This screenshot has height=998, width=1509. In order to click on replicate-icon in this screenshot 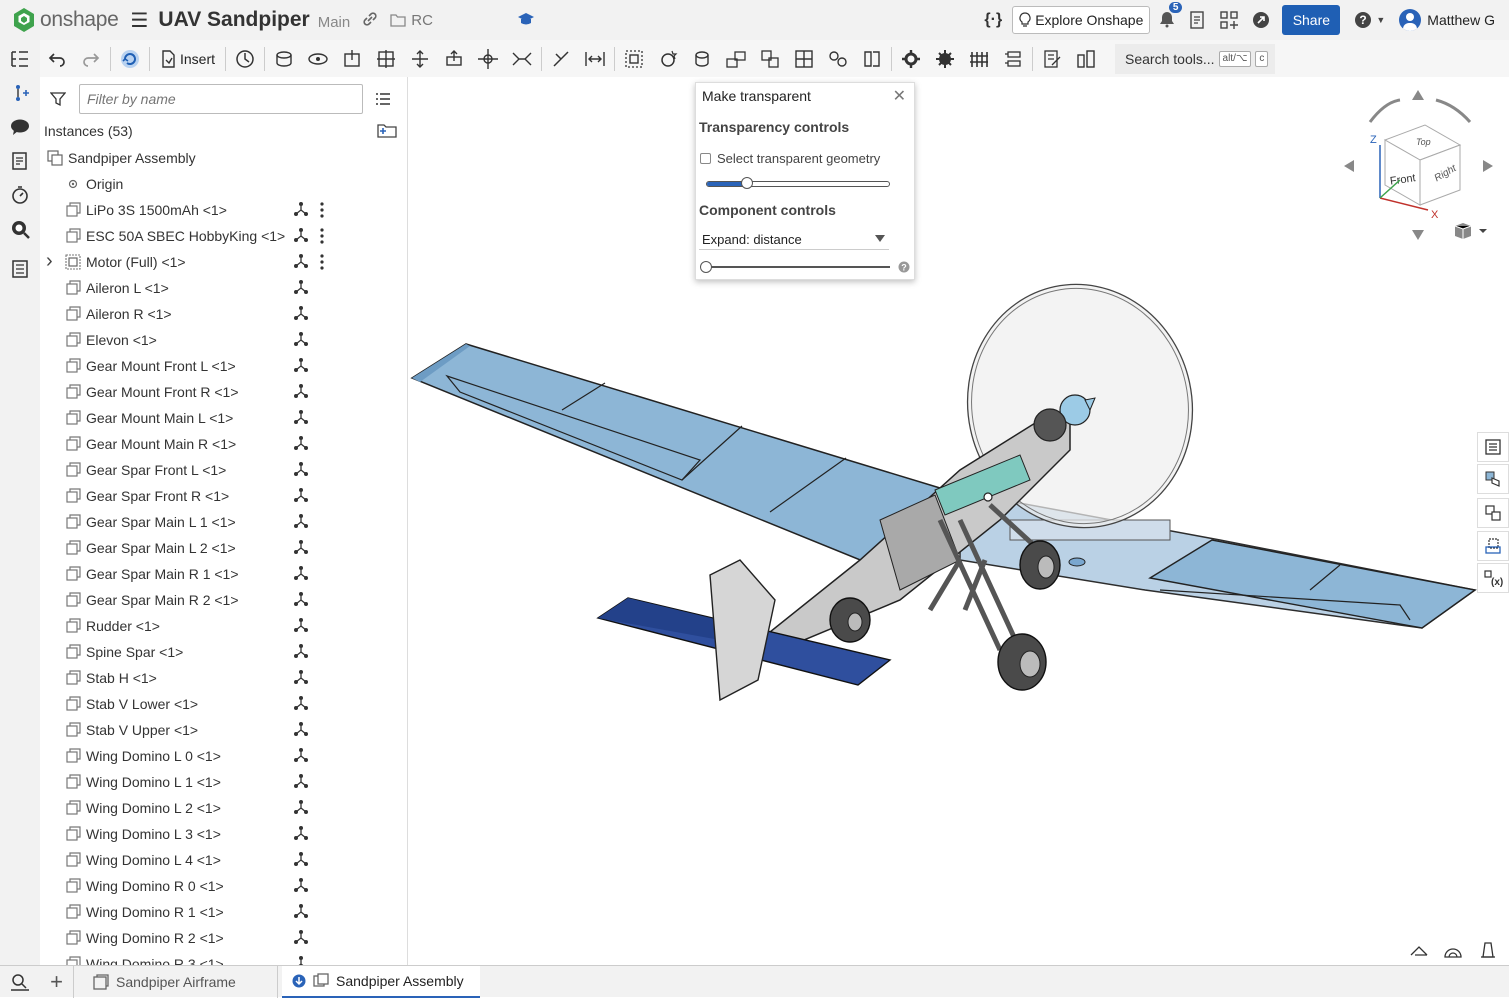, I will do `click(245, 59)`.